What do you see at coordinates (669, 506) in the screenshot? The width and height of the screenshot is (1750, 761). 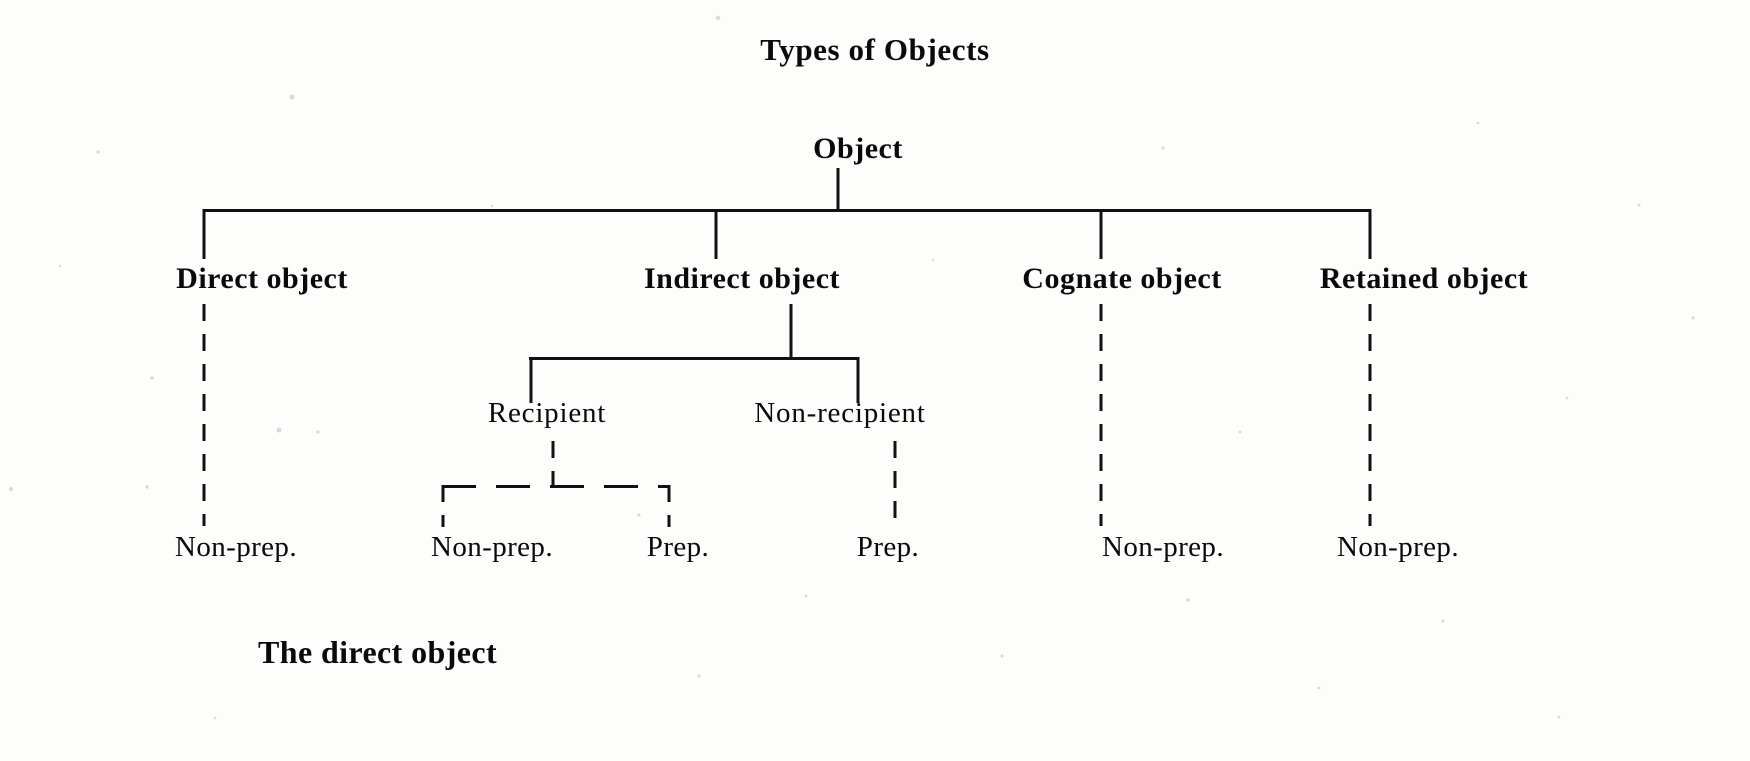 I see `connector-recipient-to-prep` at bounding box center [669, 506].